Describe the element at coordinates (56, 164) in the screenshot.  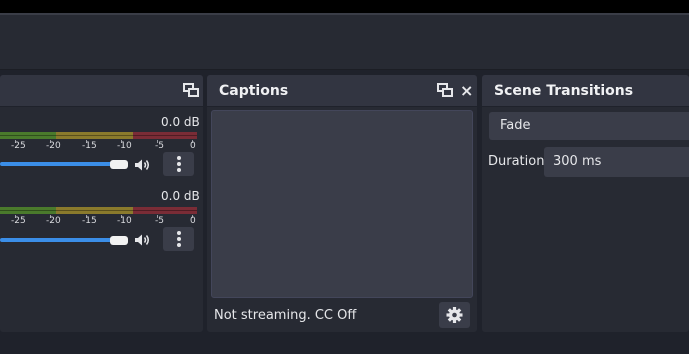
I see `channel-1-volume-slider` at that location.